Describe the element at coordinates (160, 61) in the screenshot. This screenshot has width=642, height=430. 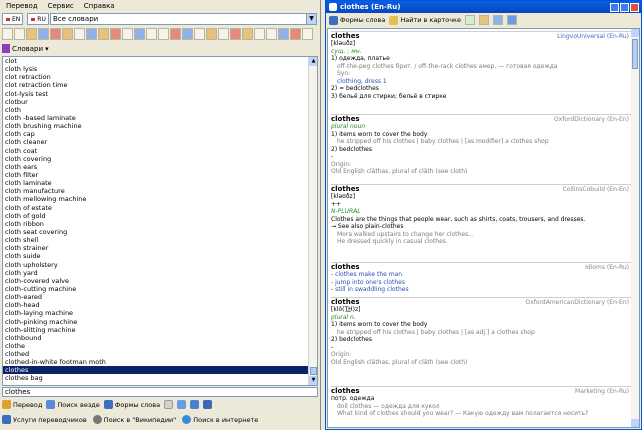
I see `word-list-item: clot` at that location.